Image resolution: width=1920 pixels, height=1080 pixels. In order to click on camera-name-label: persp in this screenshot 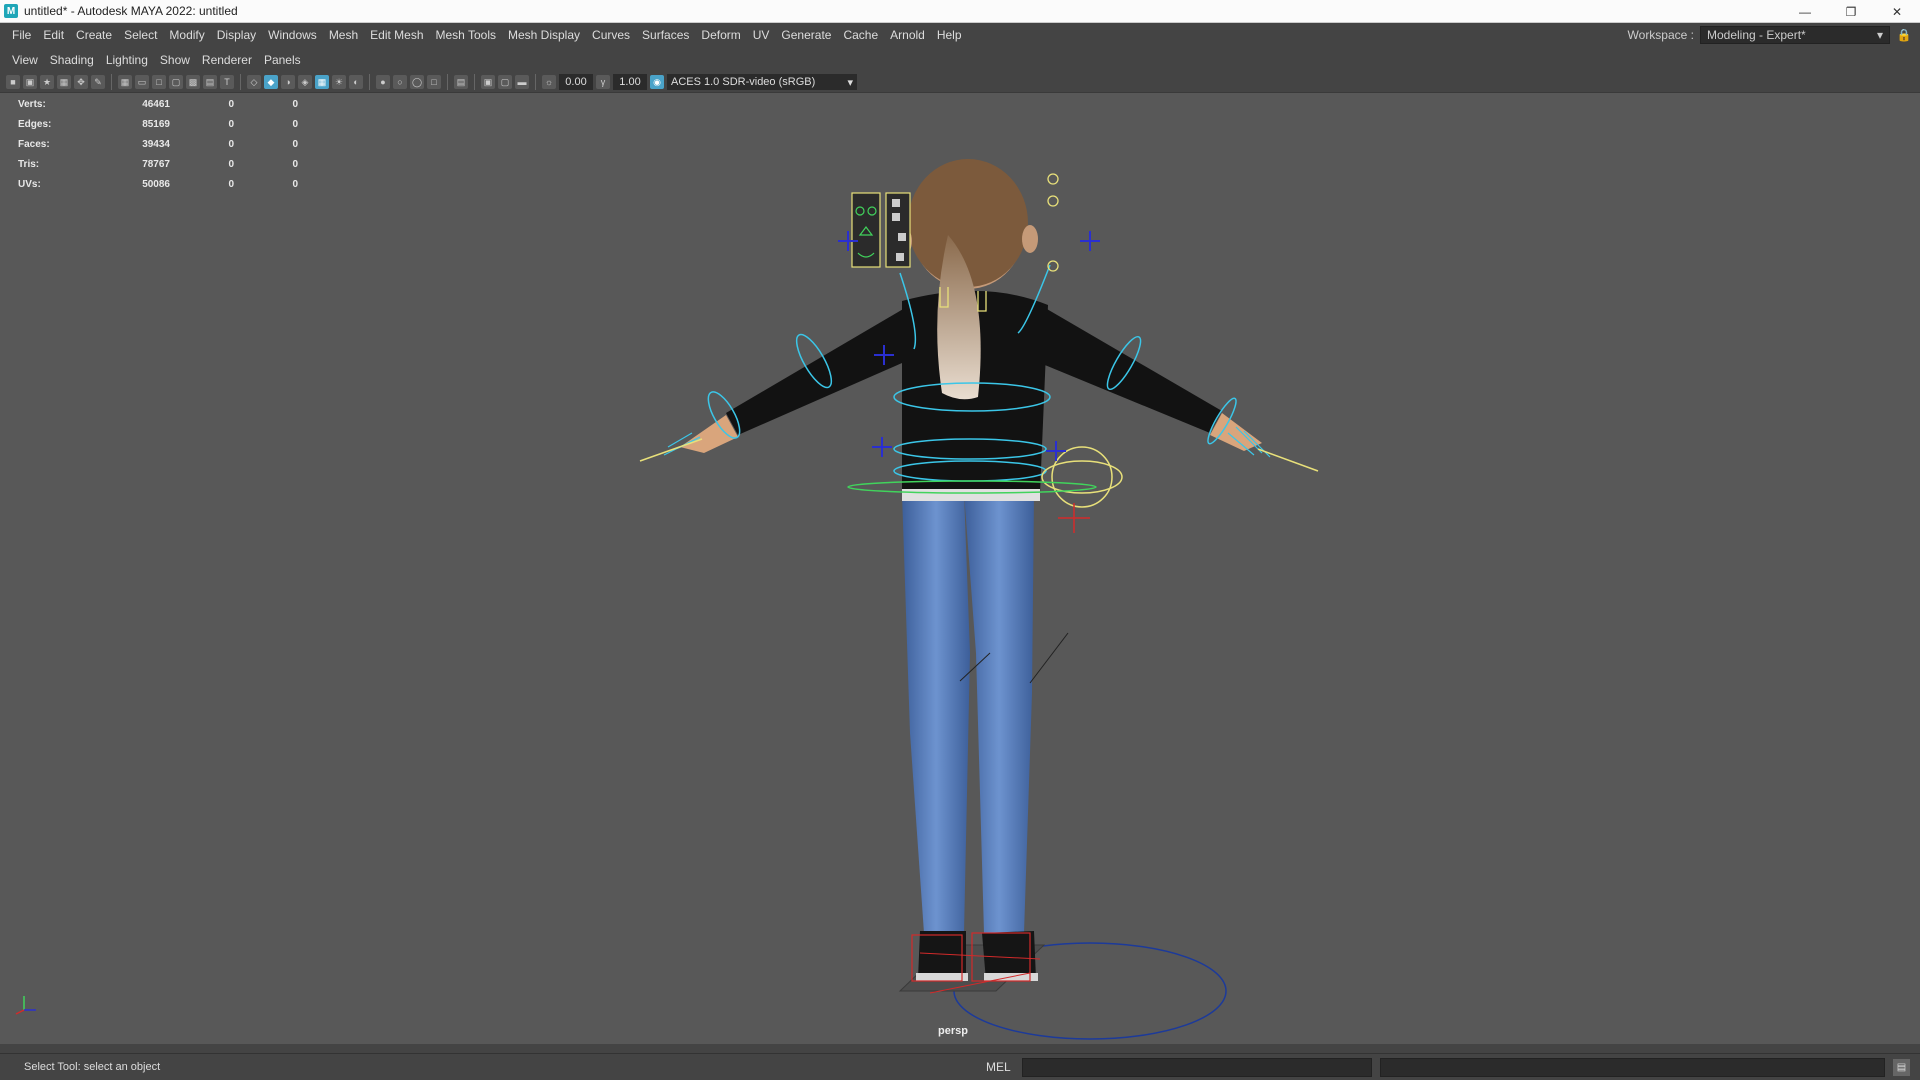, I will do `click(953, 1031)`.